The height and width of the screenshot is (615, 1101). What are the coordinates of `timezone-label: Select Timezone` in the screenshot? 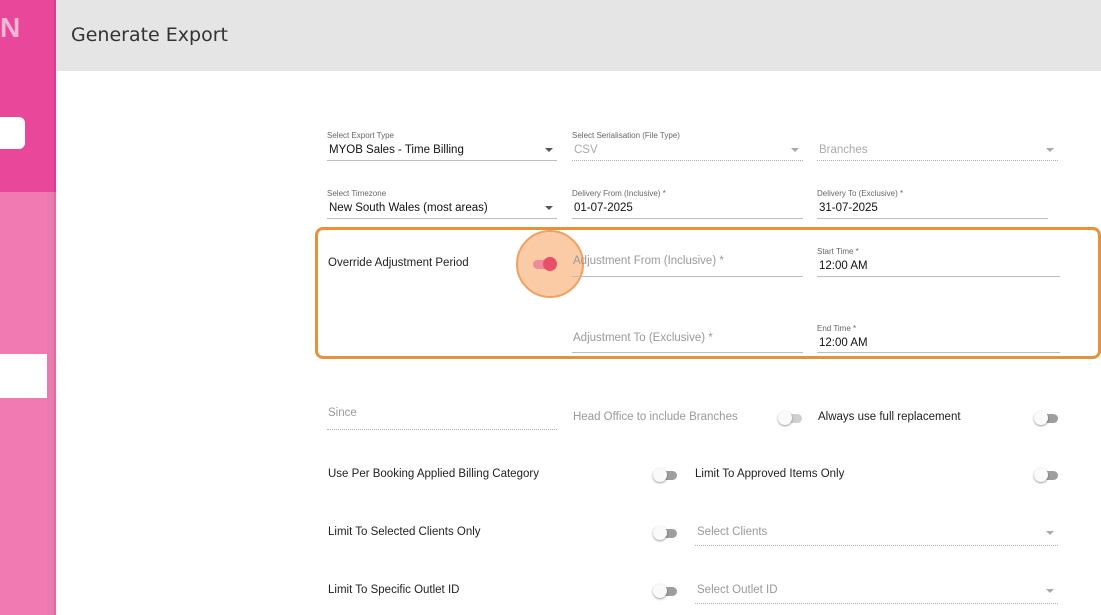 It's located at (357, 193).